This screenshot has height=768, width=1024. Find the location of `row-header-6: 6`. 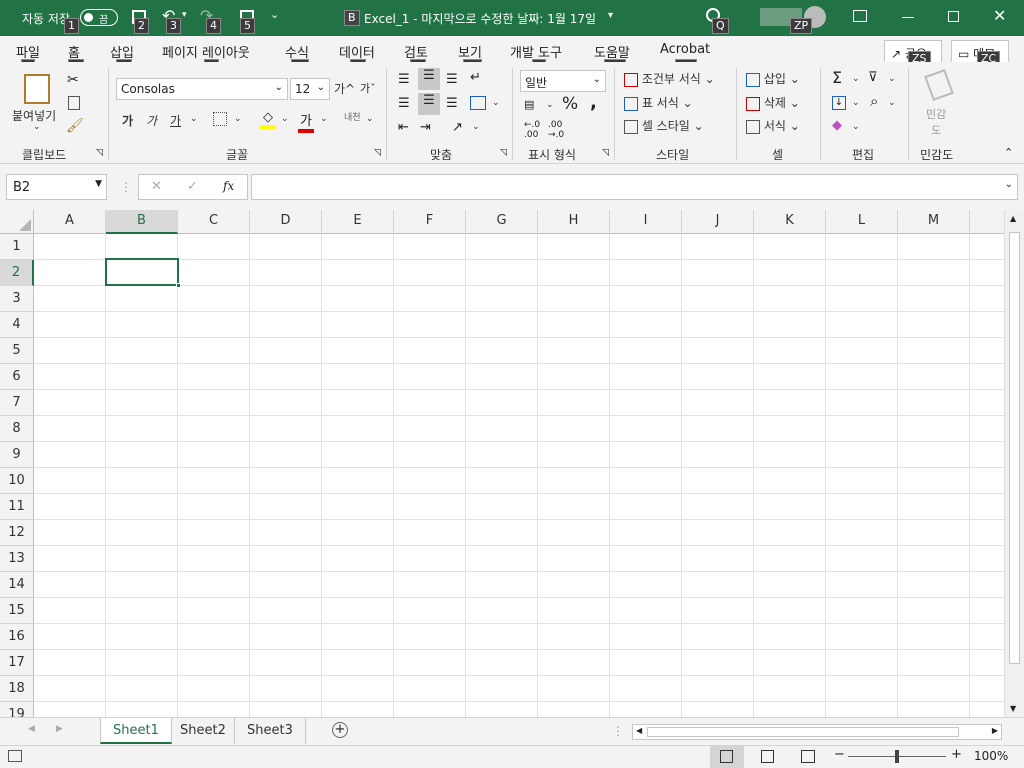

row-header-6: 6 is located at coordinates (17, 377).